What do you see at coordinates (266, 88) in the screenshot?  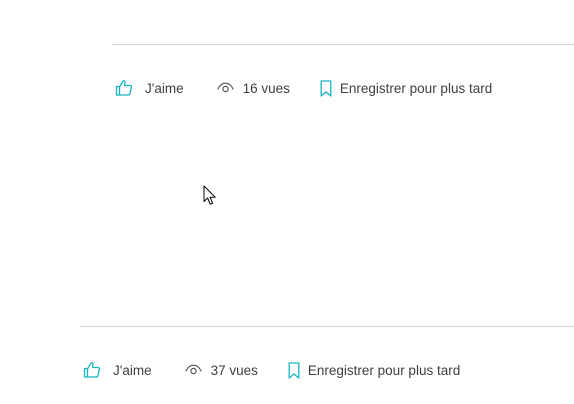 I see `views-label: 16 vues` at bounding box center [266, 88].